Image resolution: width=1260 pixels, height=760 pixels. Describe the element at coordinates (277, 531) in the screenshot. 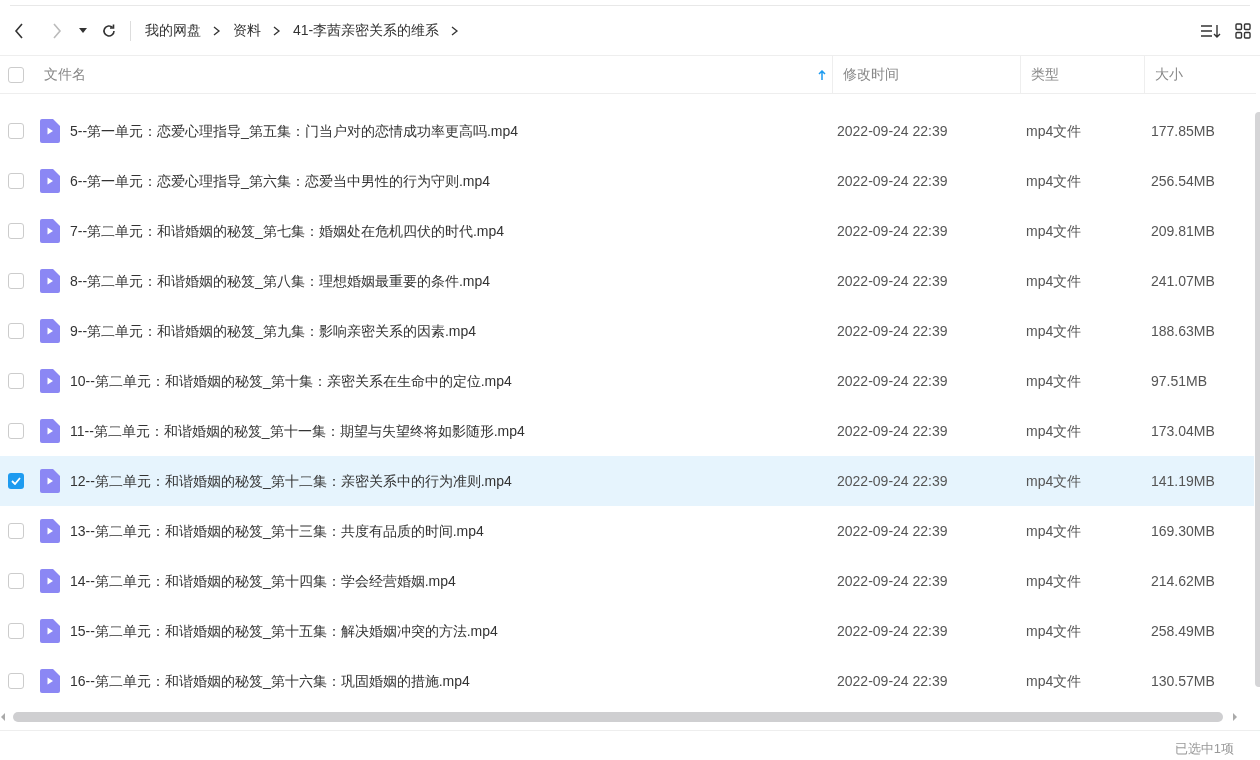

I see `file-name: 13--第二单元：和谐婚姻的秘笈_第十三集：共度有品质的时间.mp4` at that location.